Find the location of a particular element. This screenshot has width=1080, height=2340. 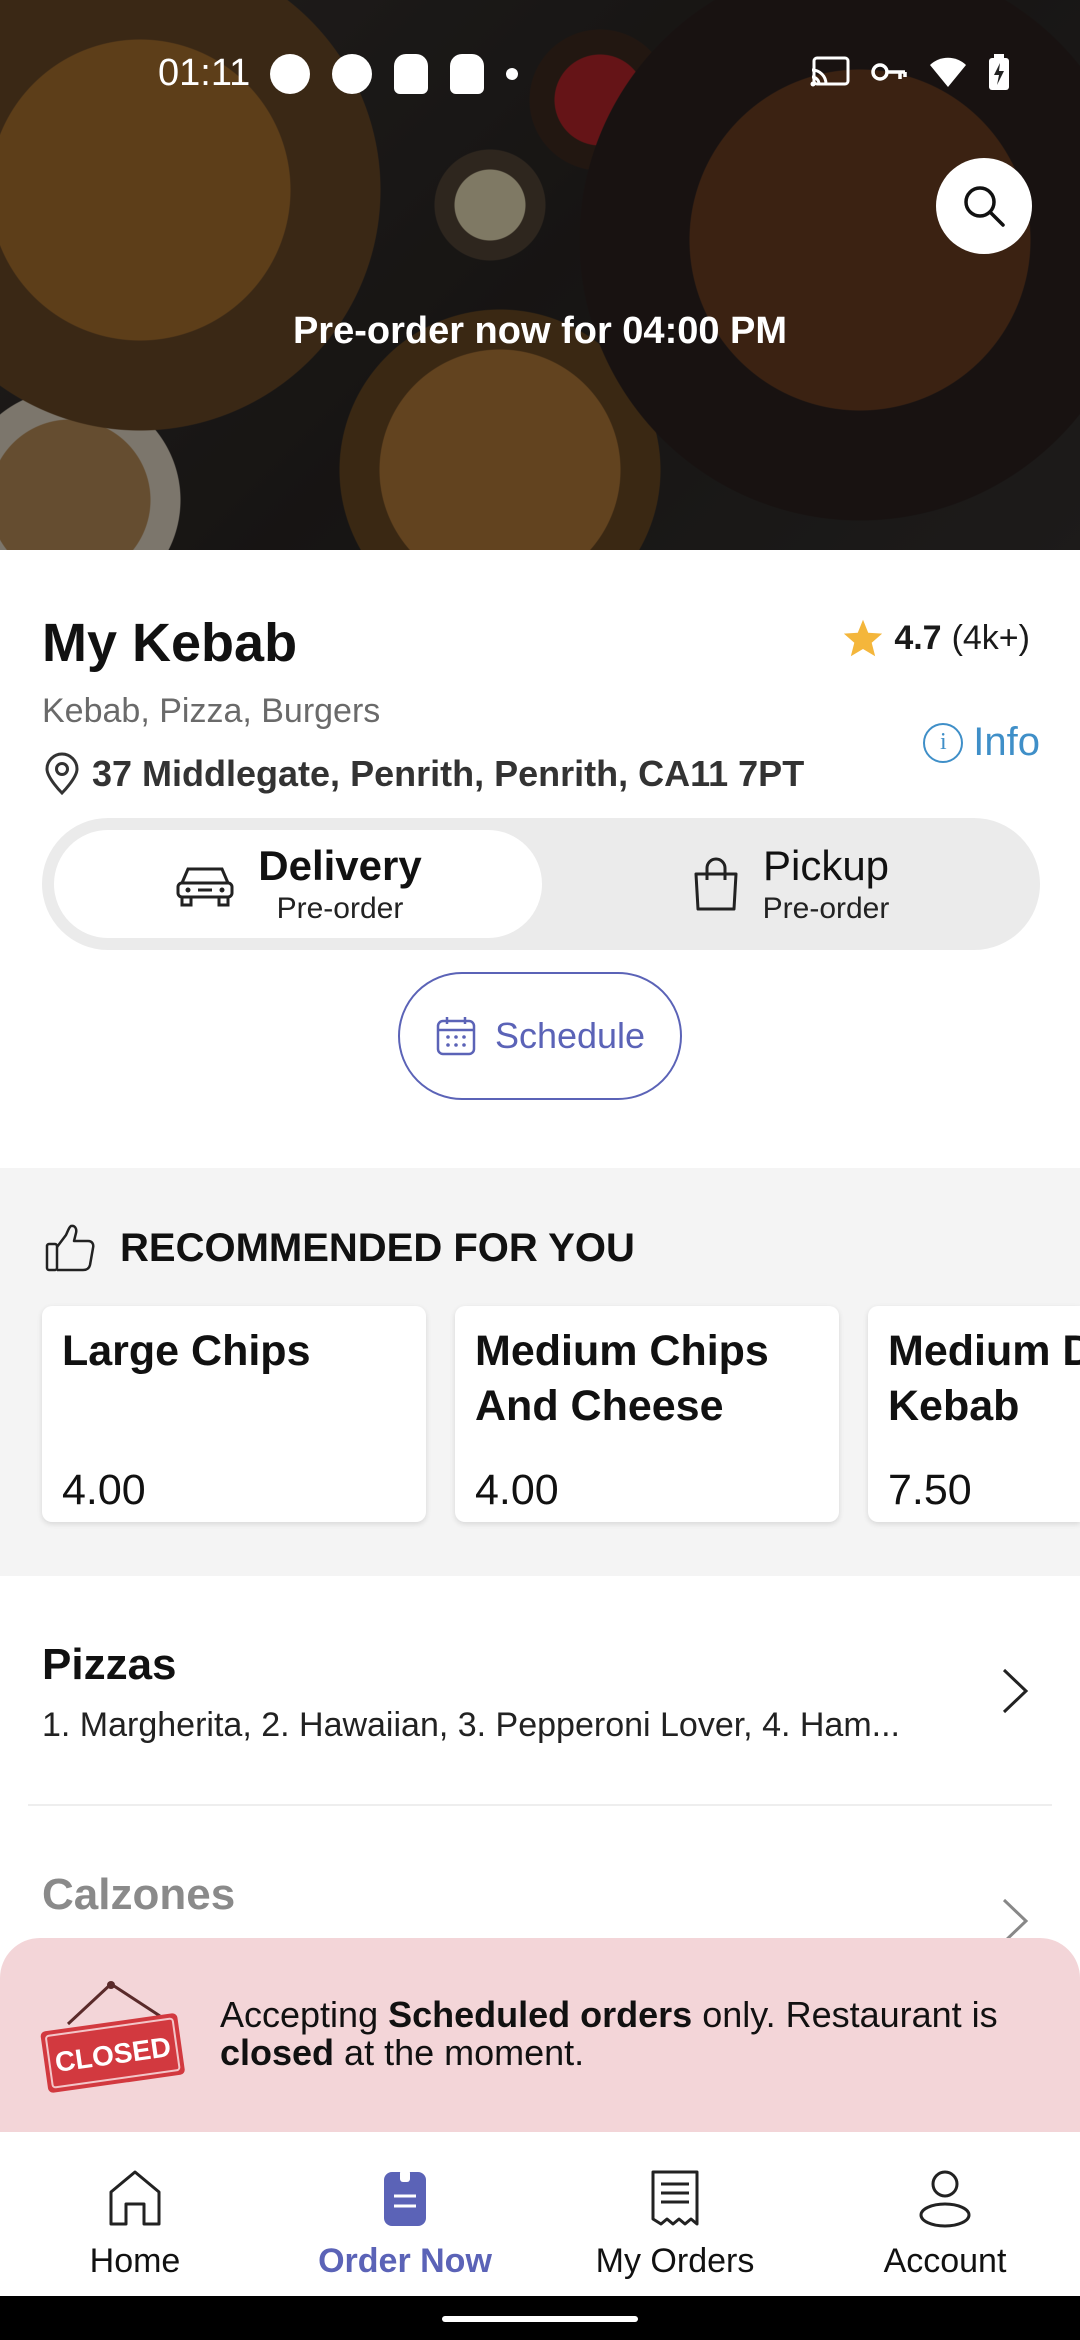

schedule-button: Schedule is located at coordinates (540, 1036).